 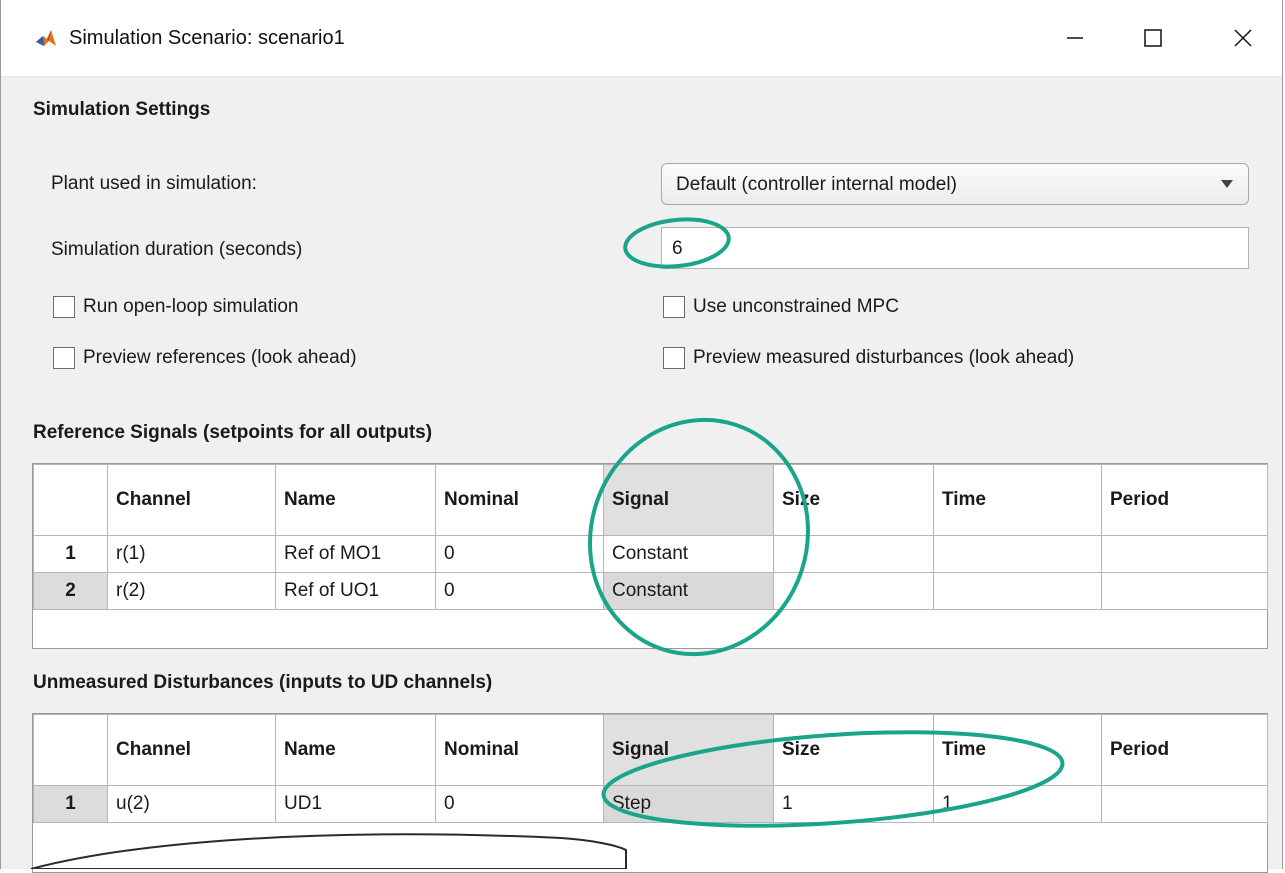 I want to click on minimize-button, so click(x=1075, y=38).